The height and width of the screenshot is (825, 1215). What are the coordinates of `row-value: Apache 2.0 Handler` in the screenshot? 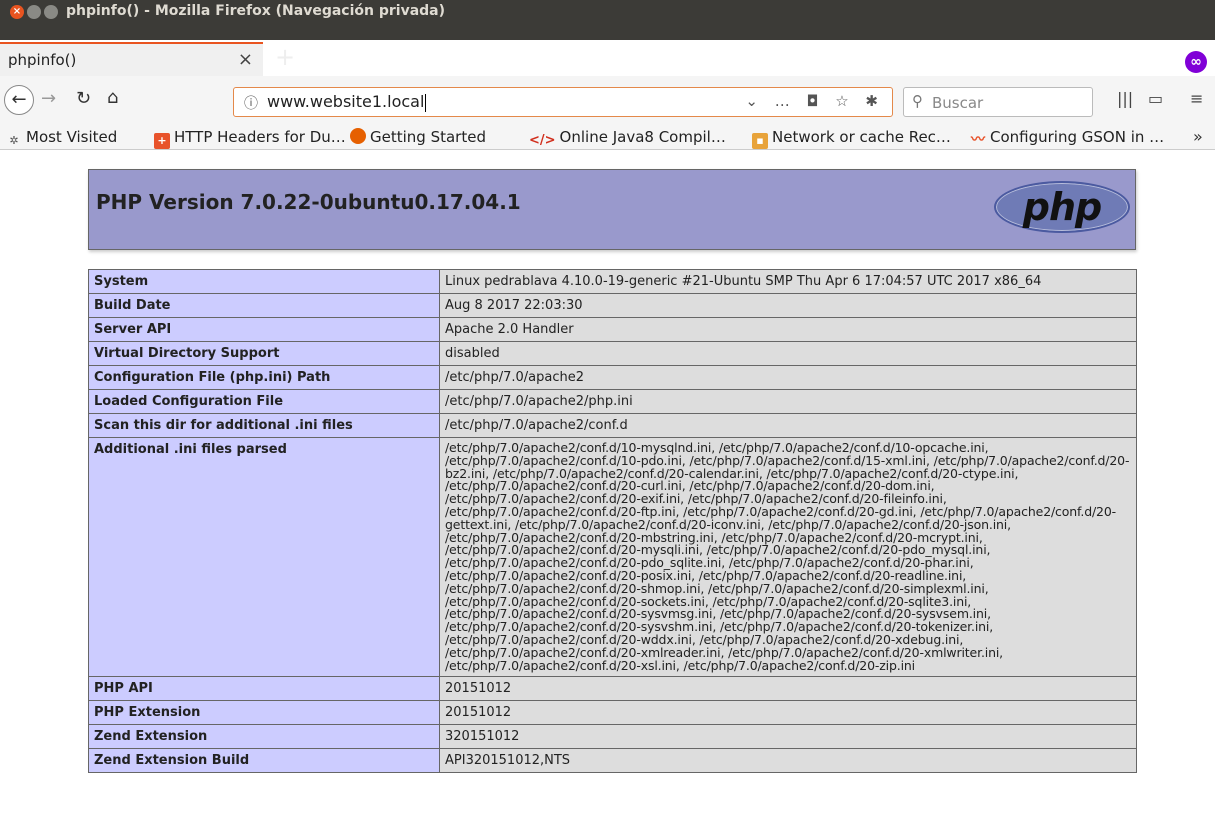 It's located at (788, 329).